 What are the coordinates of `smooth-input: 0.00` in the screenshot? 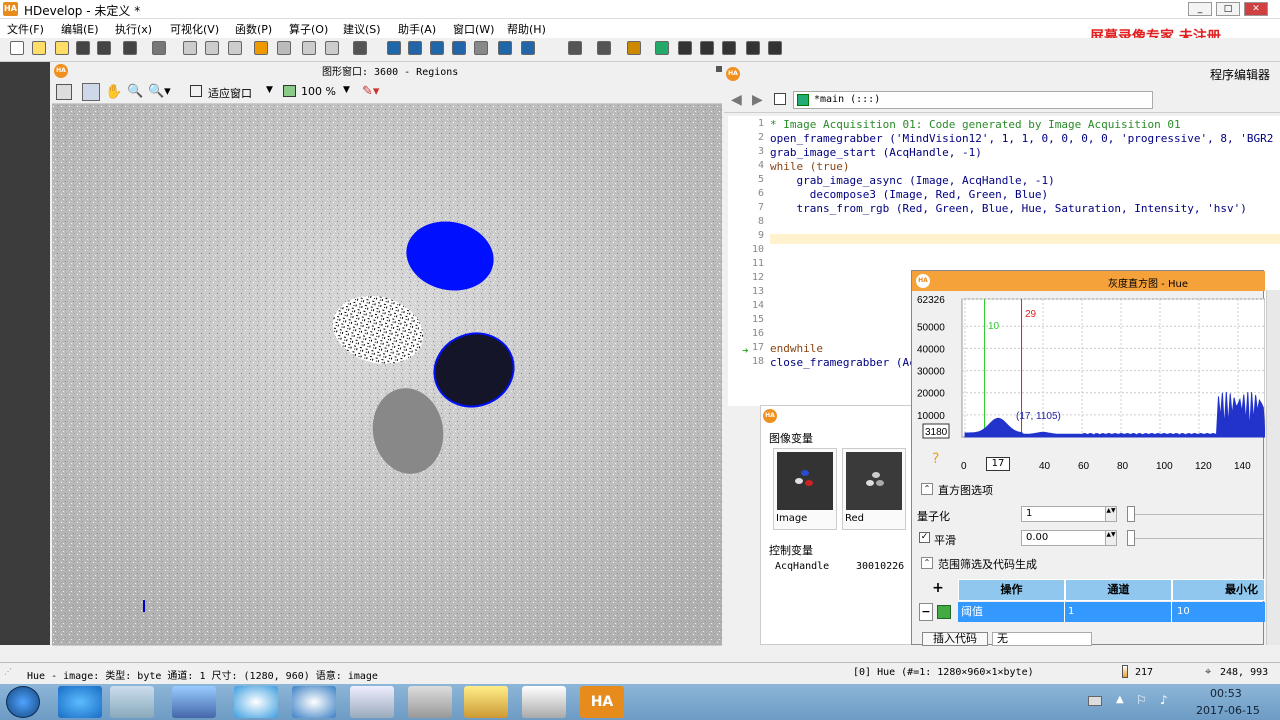 It's located at (1069, 538).